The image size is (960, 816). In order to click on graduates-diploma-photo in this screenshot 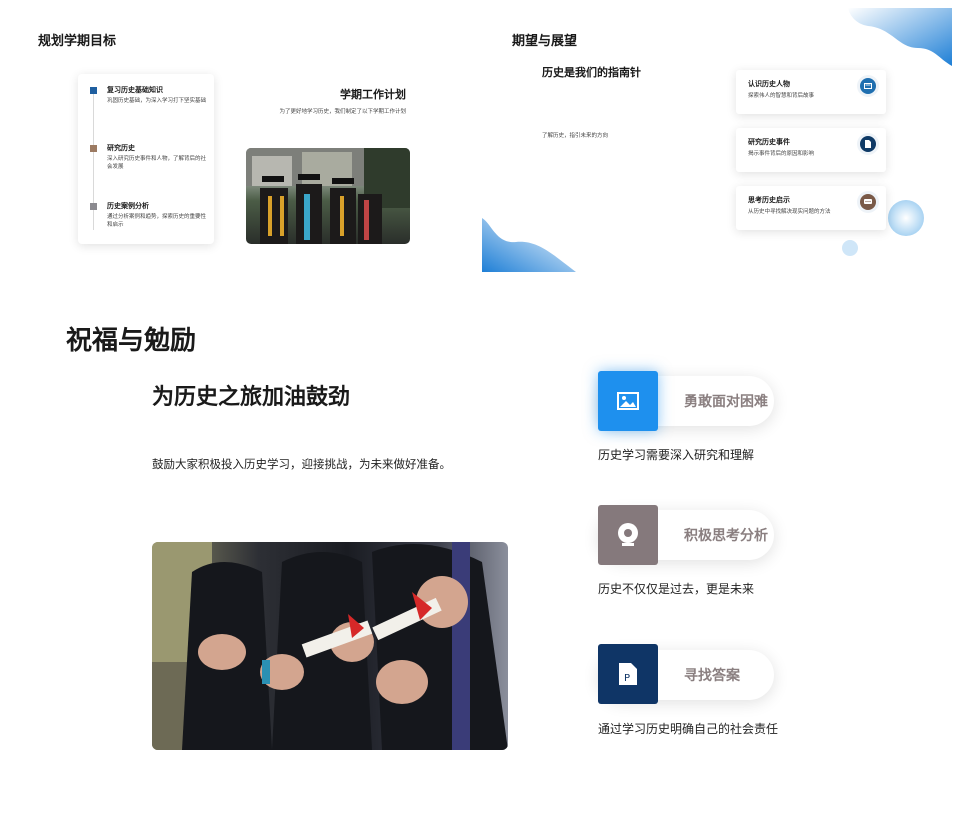, I will do `click(330, 646)`.